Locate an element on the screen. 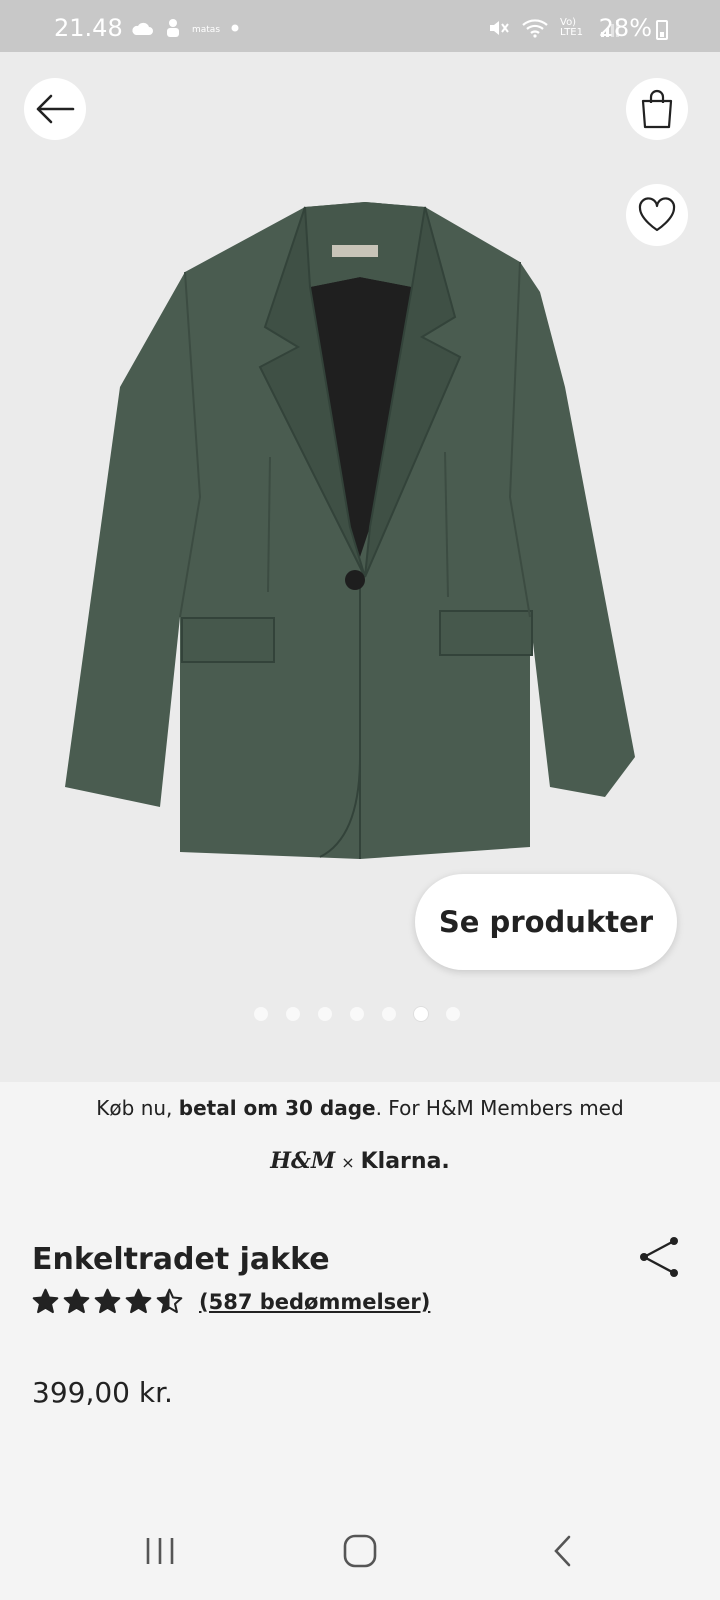 Image resolution: width=720 pixels, height=1600 pixels. share-button is located at coordinates (659, 1257).